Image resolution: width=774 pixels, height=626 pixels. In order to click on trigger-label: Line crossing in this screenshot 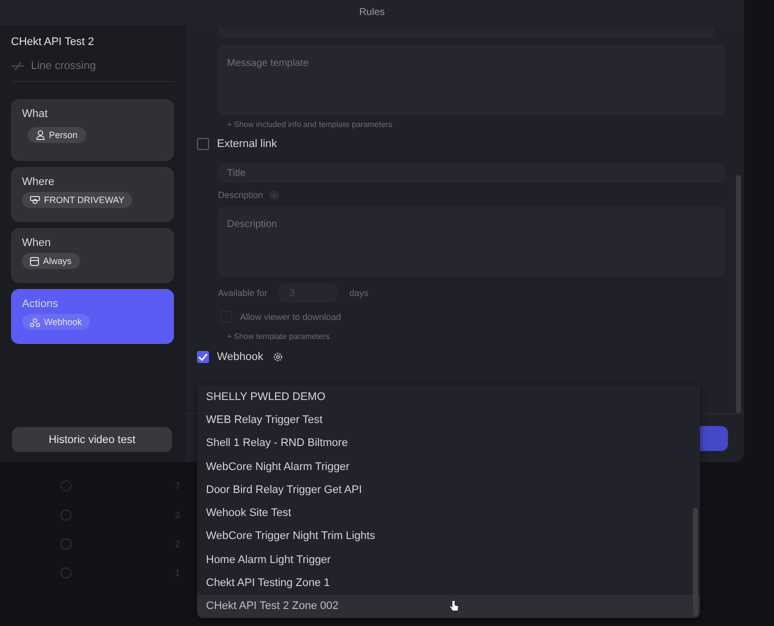, I will do `click(63, 66)`.